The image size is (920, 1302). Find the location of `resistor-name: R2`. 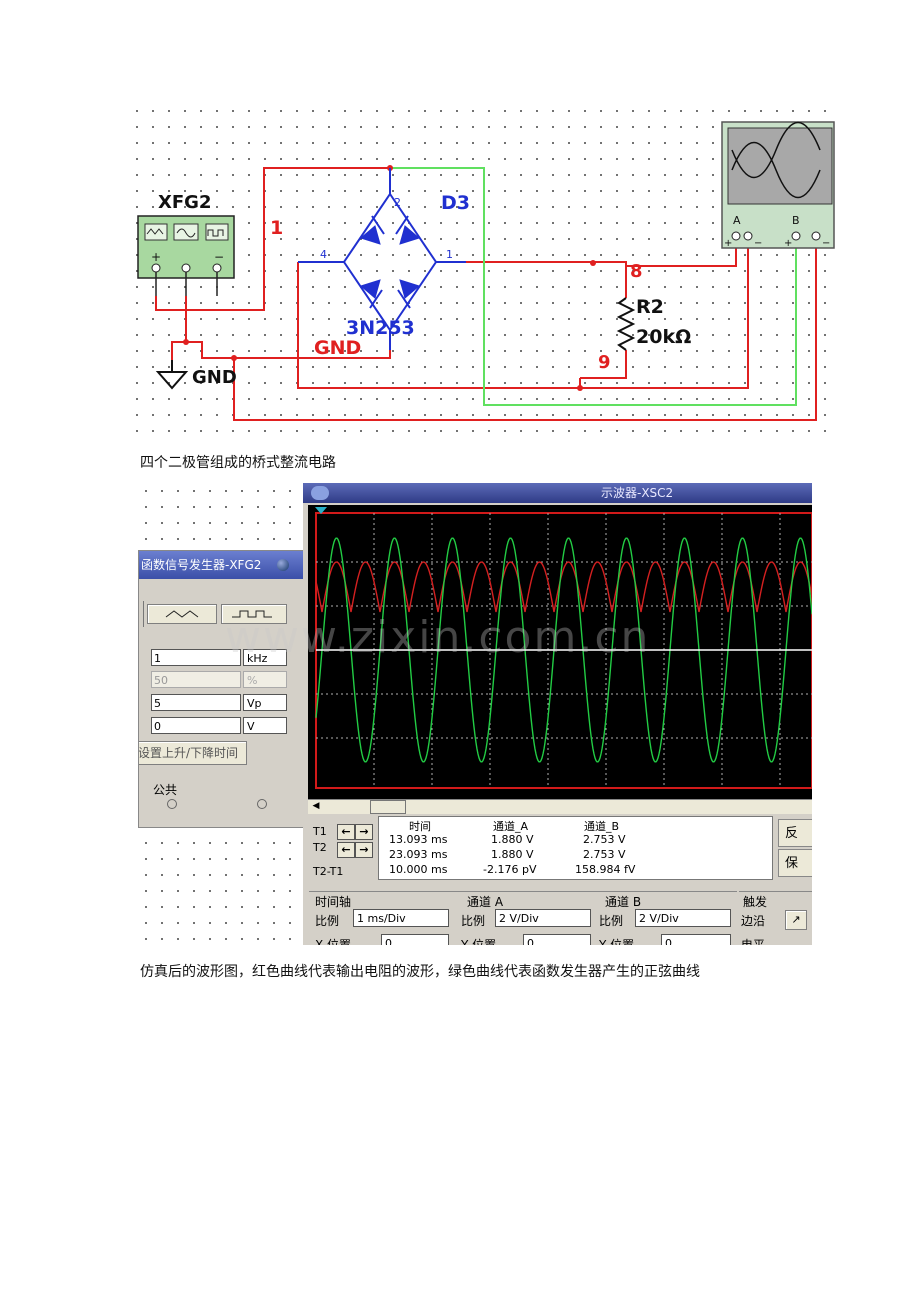

resistor-name: R2 is located at coordinates (650, 307).